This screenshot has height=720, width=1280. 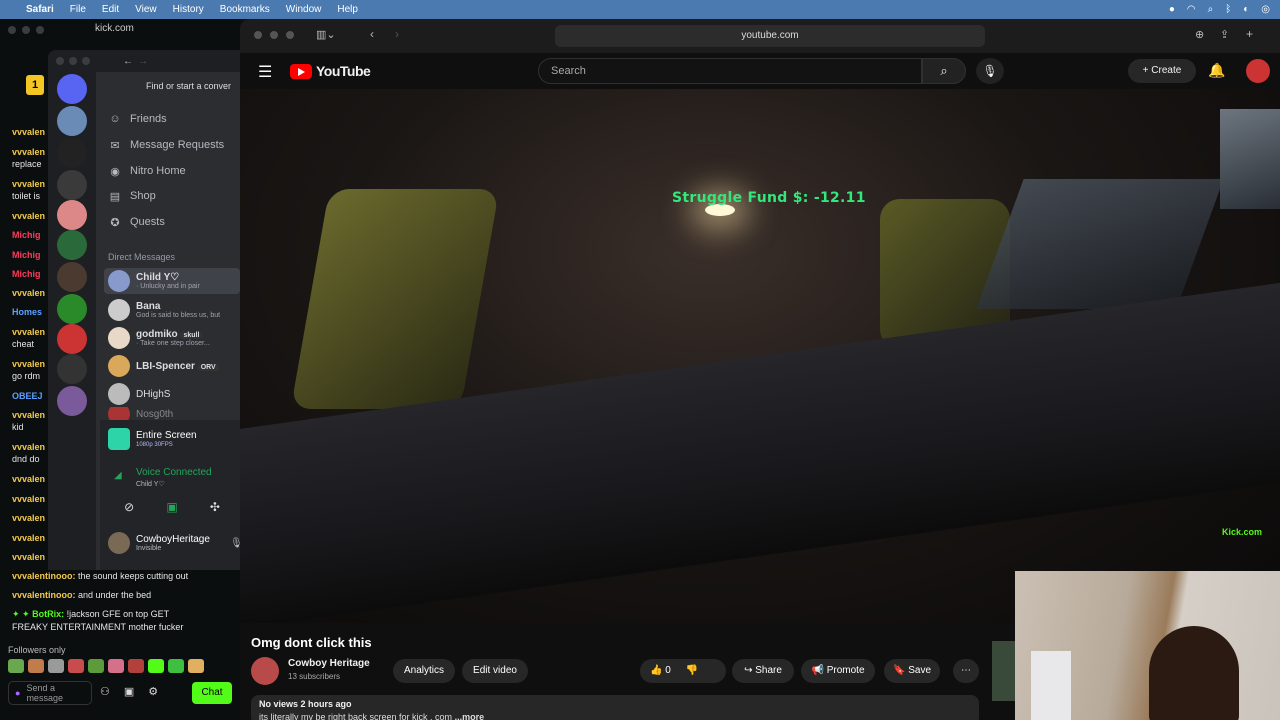 I want to click on search-button: ⌕, so click(x=944, y=71).